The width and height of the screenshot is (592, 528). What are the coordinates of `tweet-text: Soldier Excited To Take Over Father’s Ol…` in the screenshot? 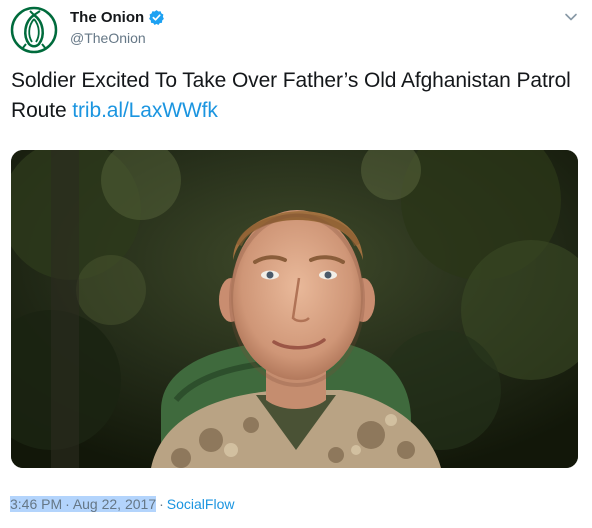 It's located at (297, 96).